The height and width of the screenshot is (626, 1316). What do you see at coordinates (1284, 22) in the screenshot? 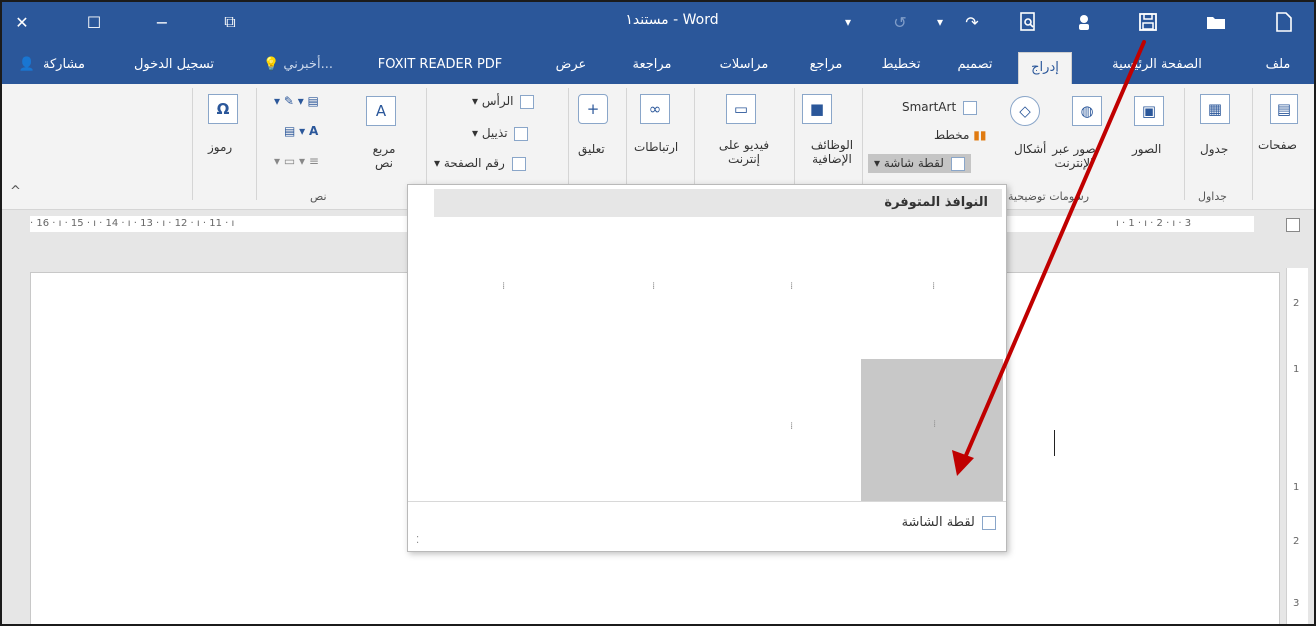
I see `new-document-button` at bounding box center [1284, 22].